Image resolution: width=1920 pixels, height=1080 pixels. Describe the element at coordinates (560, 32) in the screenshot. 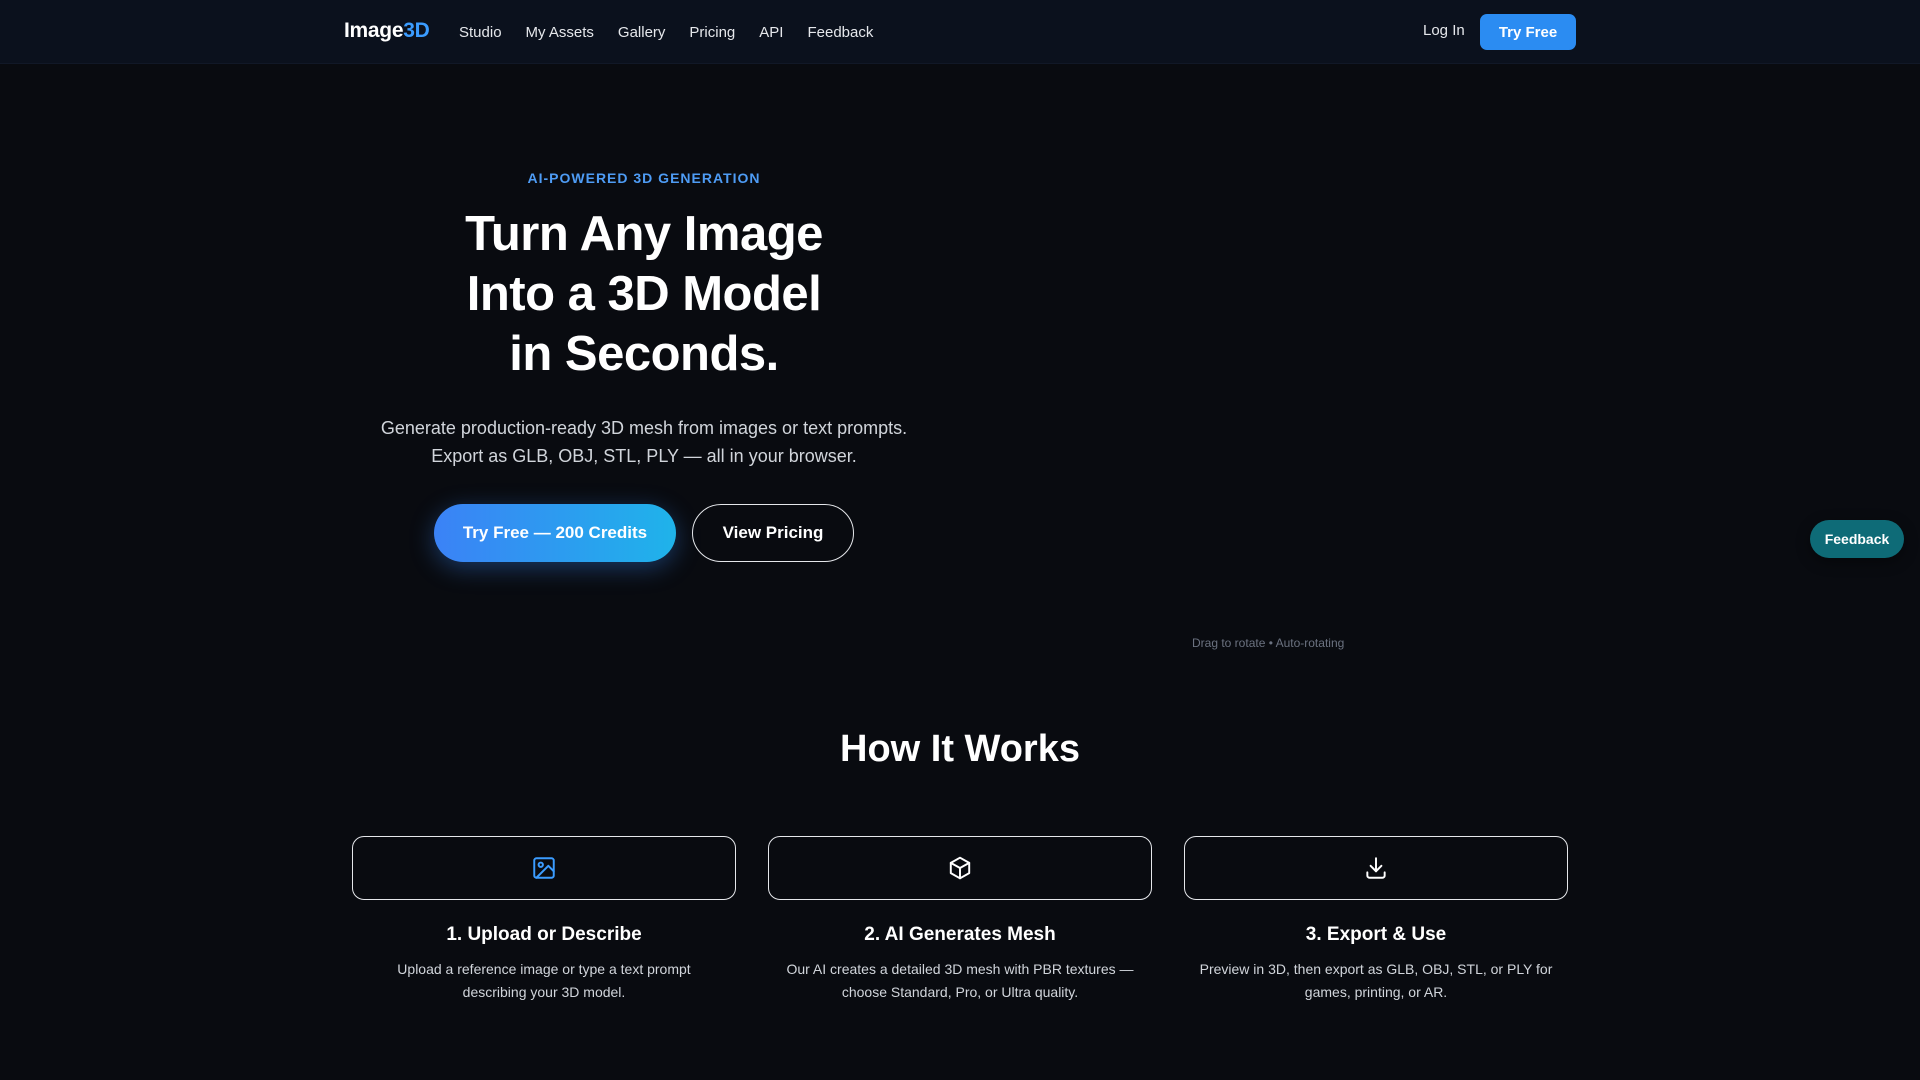

I see `nav-link-my-assets: My Assets` at that location.